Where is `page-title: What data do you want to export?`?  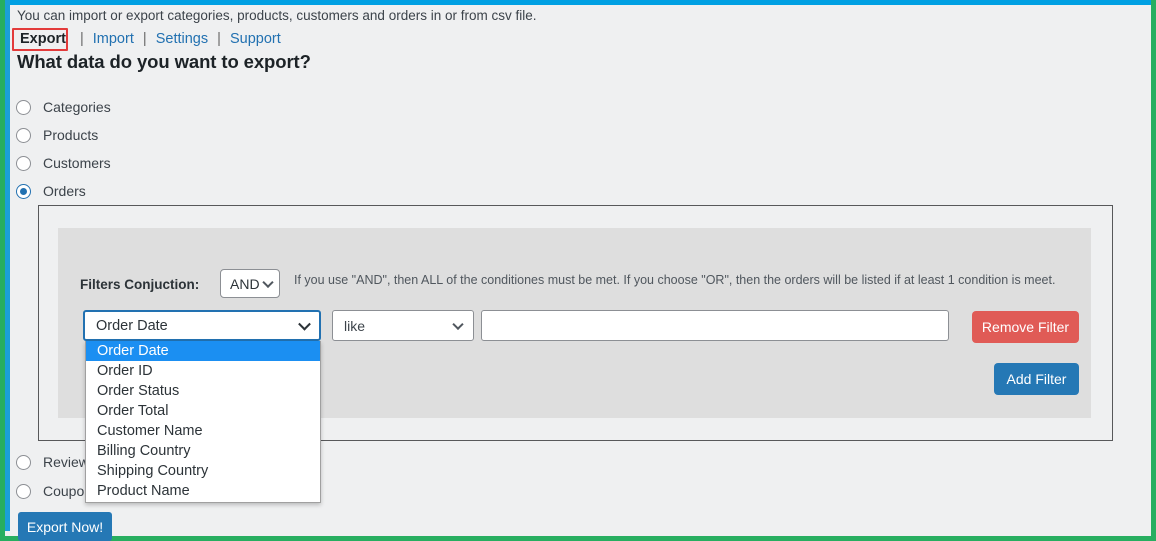 page-title: What data do you want to export? is located at coordinates (164, 61).